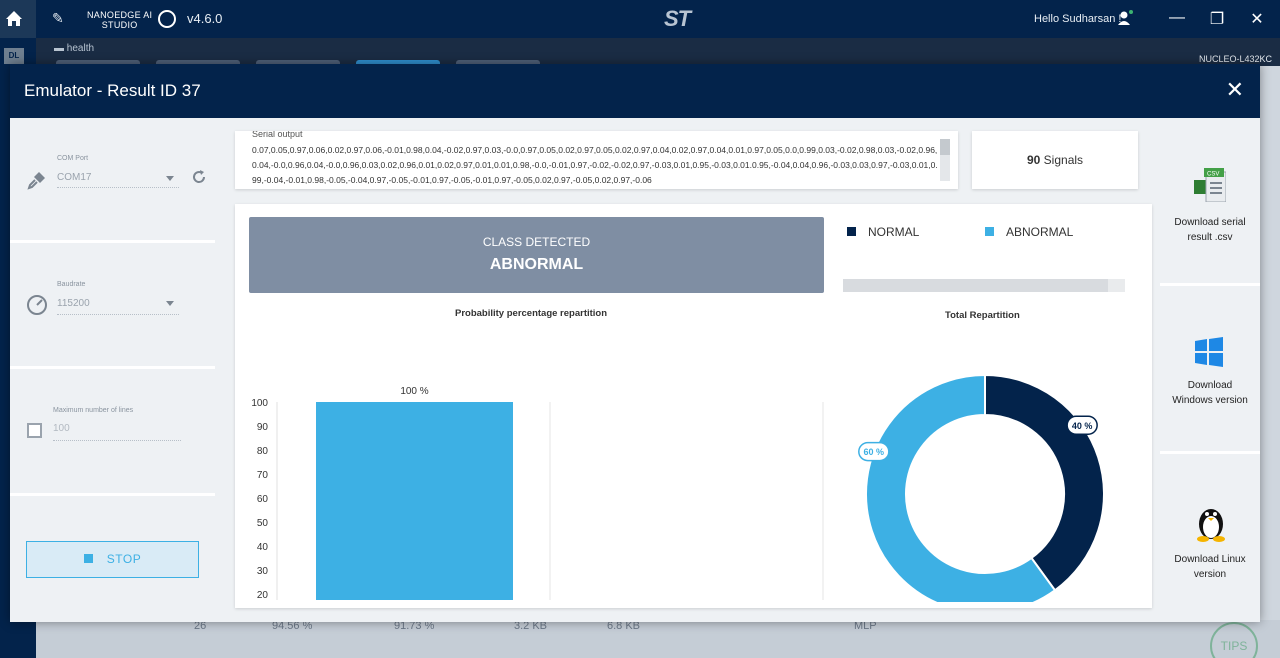  I want to click on y-tick-label: 100, so click(259, 403).